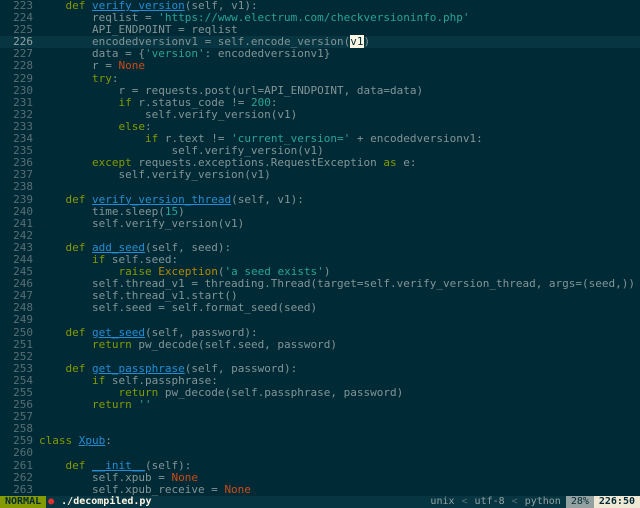 The height and width of the screenshot is (508, 640). Describe the element at coordinates (234, 344) in the screenshot. I see `code-token: pw_decode(self.seed, password)` at that location.